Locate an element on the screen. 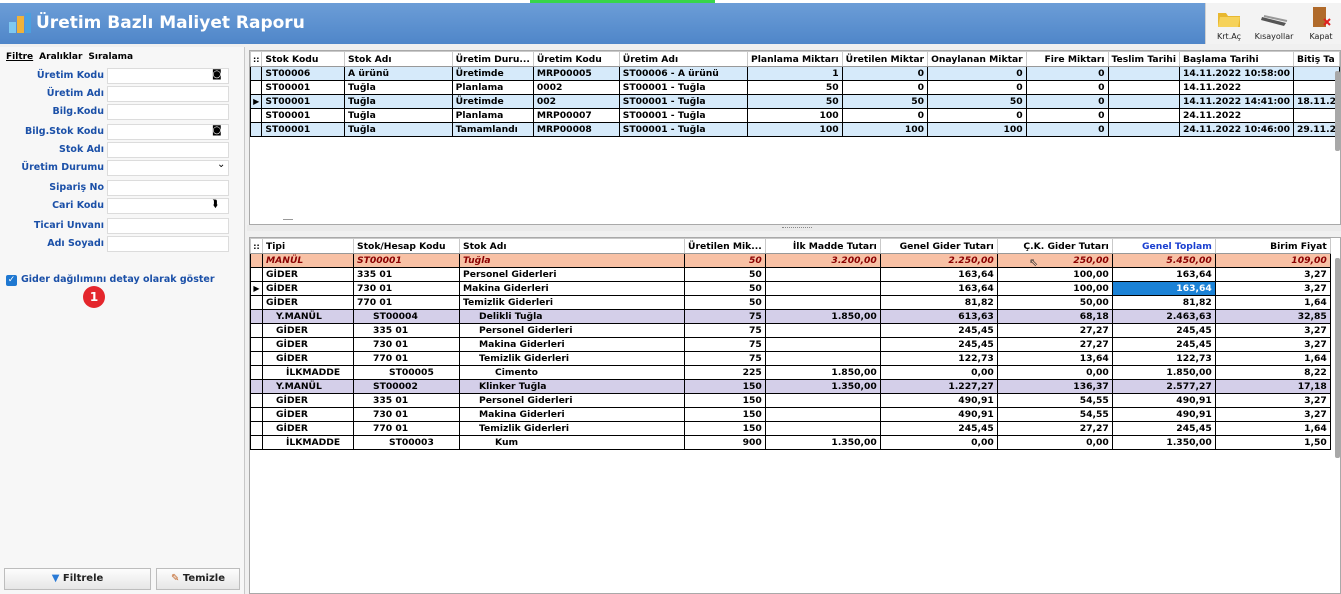 The image size is (1341, 594). tab-filtre: Filtre is located at coordinates (19, 57).